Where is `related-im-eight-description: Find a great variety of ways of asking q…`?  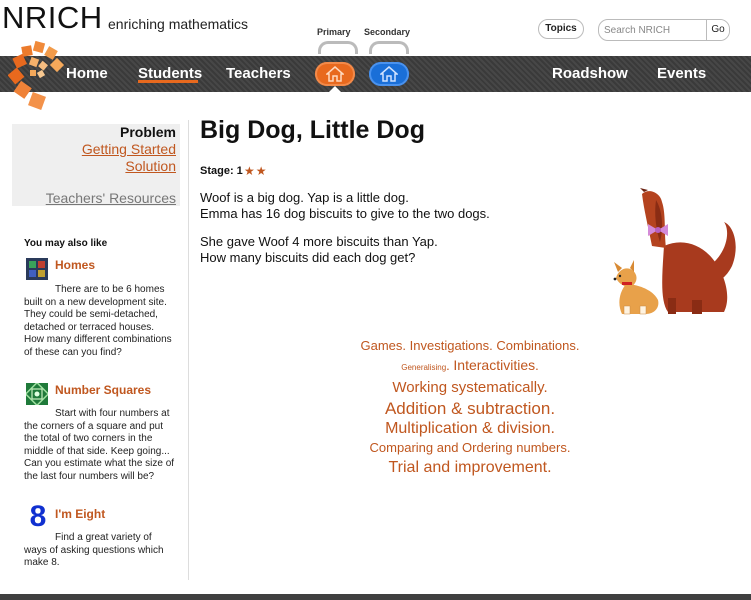
related-im-eight-description: Find a great variety of ways of asking q… is located at coordinates (94, 550).